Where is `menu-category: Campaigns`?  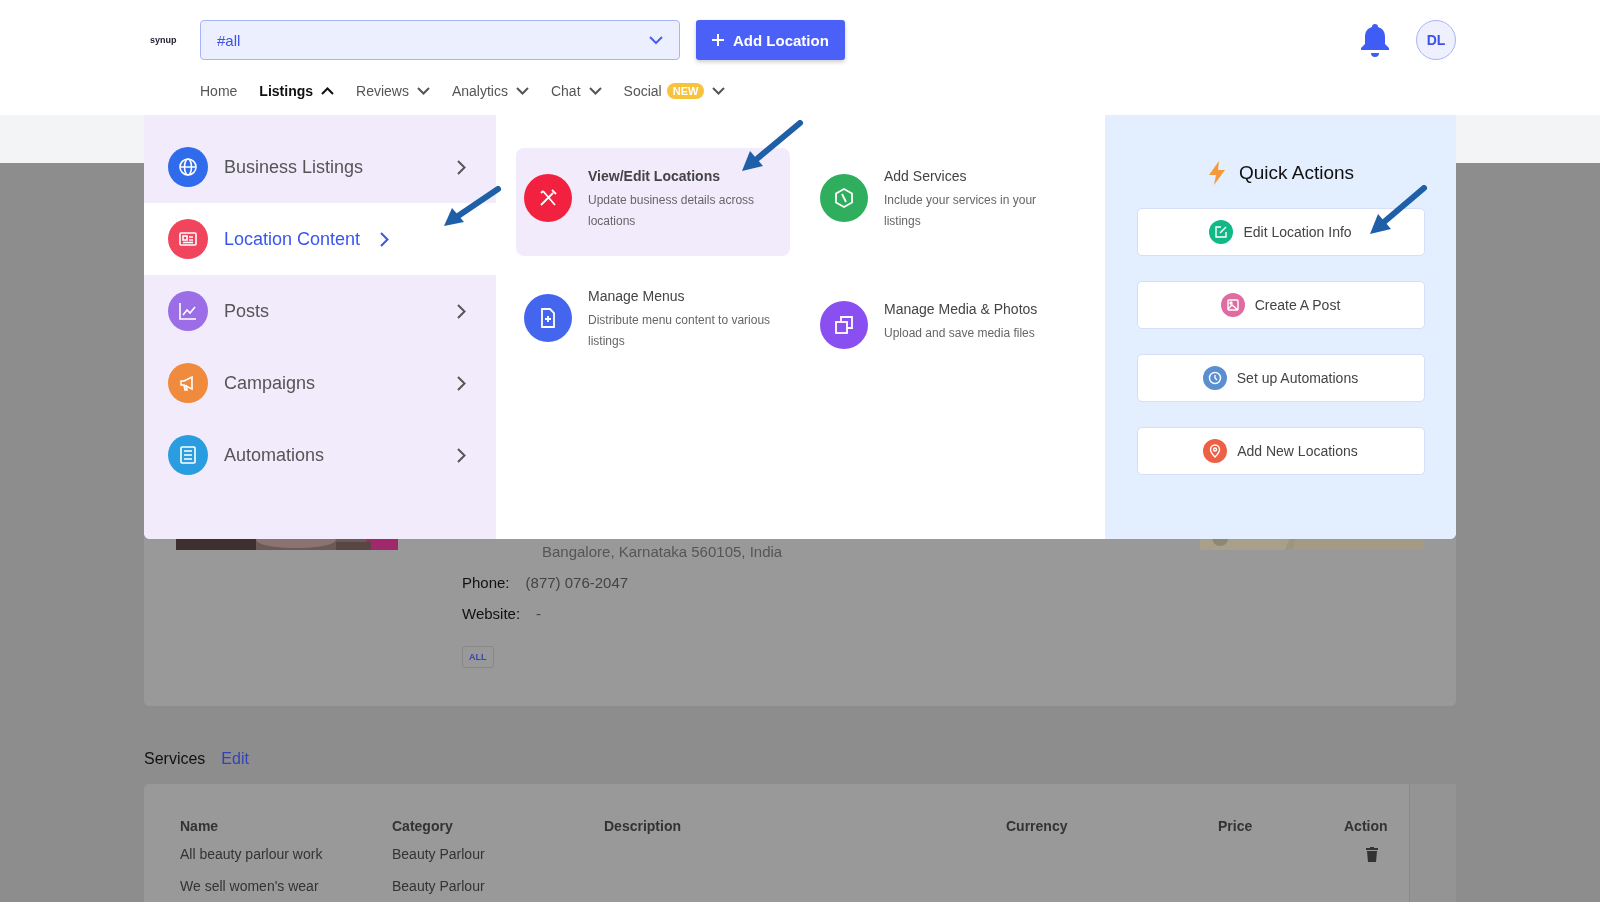 menu-category: Campaigns is located at coordinates (320, 383).